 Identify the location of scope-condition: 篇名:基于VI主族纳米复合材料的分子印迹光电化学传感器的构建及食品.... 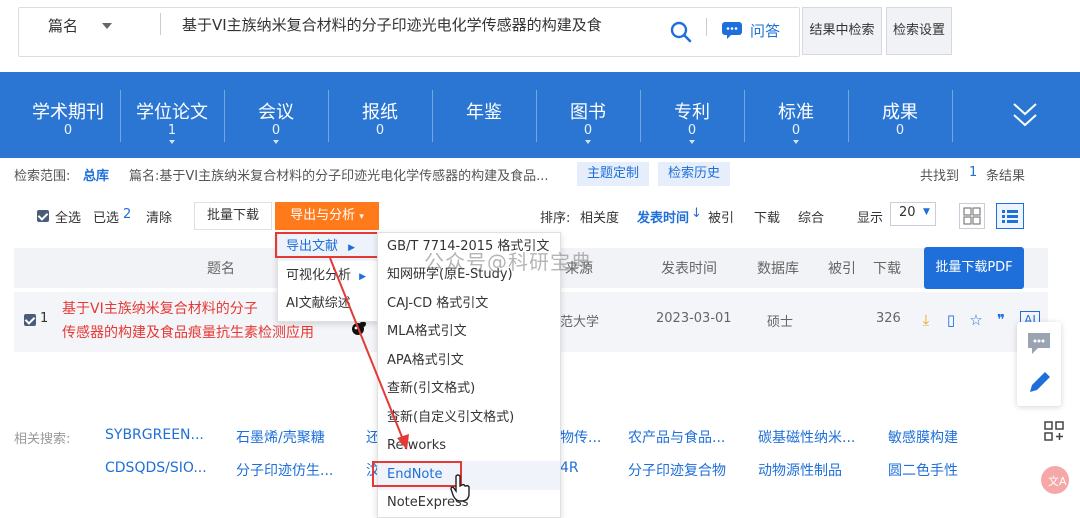
(339, 176).